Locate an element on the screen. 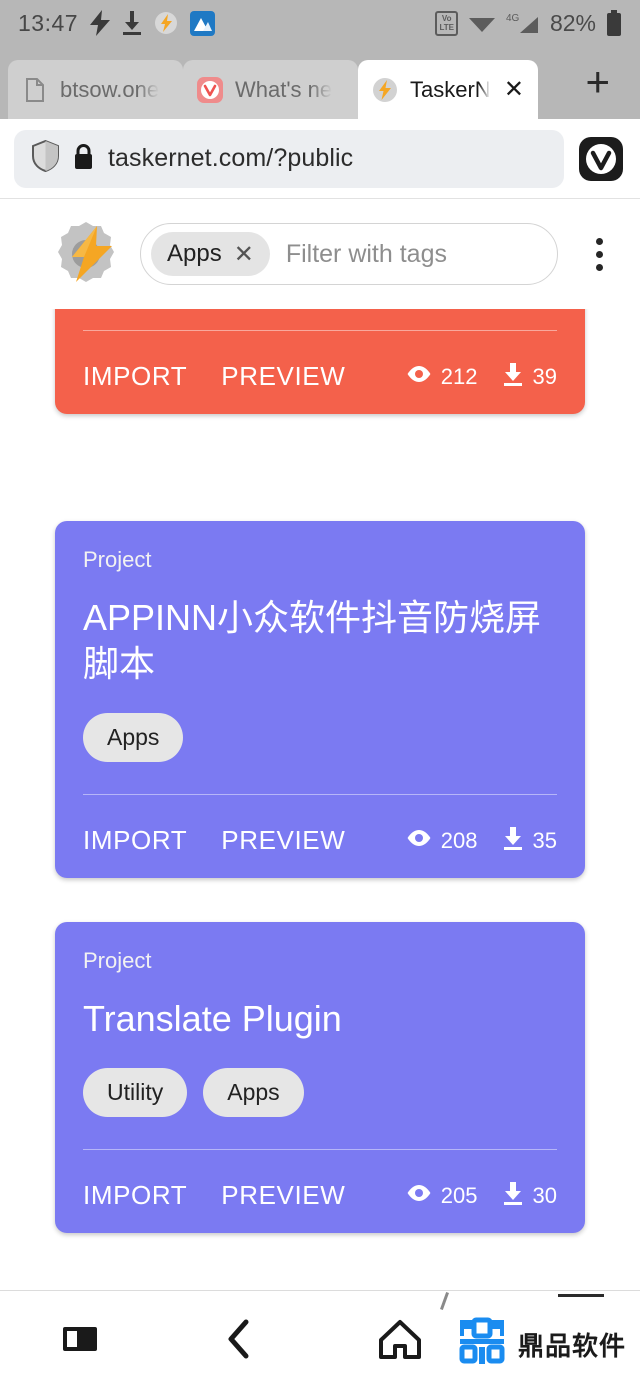 Image resolution: width=640 pixels, height=1387 pixels. status-bar-right: Vo LTE 4G 82% is located at coordinates (528, 23).